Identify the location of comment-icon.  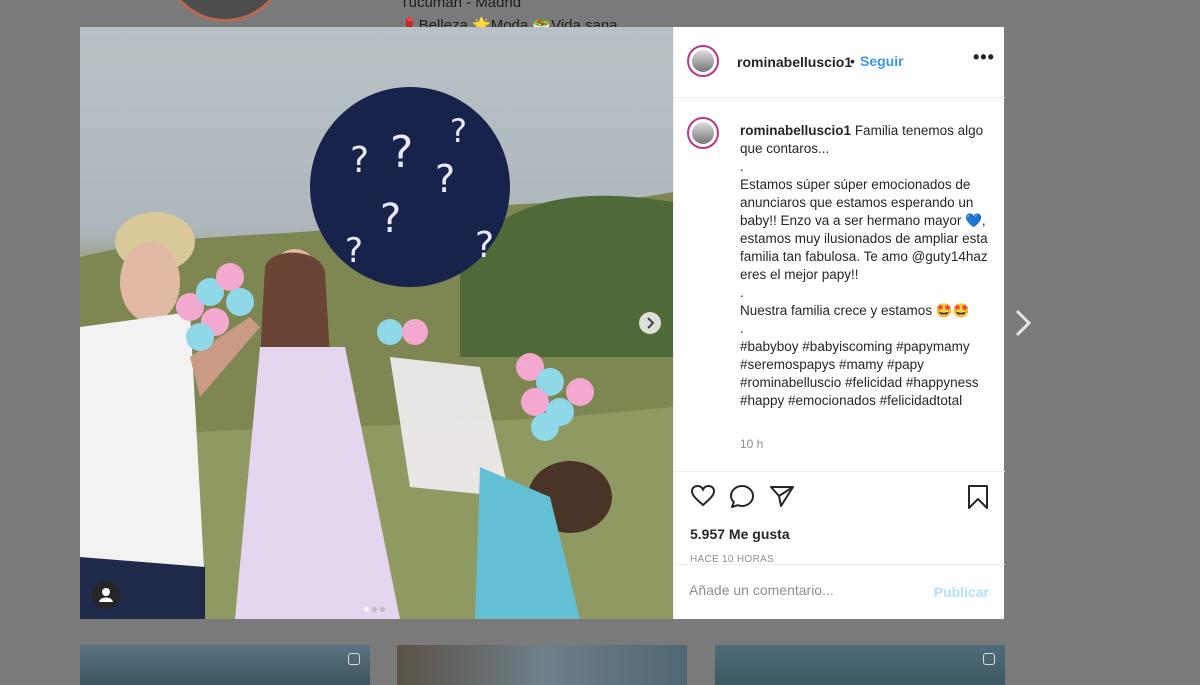
(742, 497).